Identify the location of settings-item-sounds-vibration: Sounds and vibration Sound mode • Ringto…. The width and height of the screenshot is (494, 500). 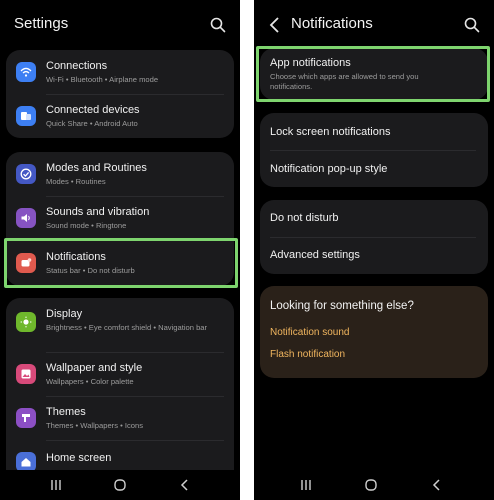
(120, 218).